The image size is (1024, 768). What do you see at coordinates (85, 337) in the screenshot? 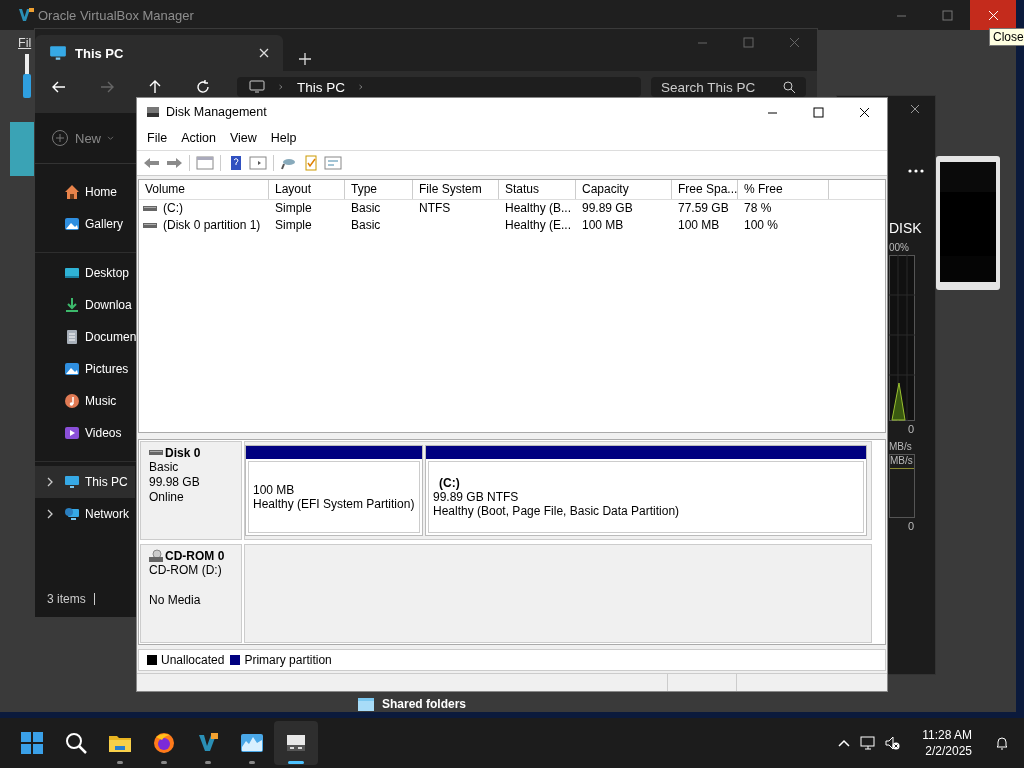
I see `sidebar-item: Documen` at bounding box center [85, 337].